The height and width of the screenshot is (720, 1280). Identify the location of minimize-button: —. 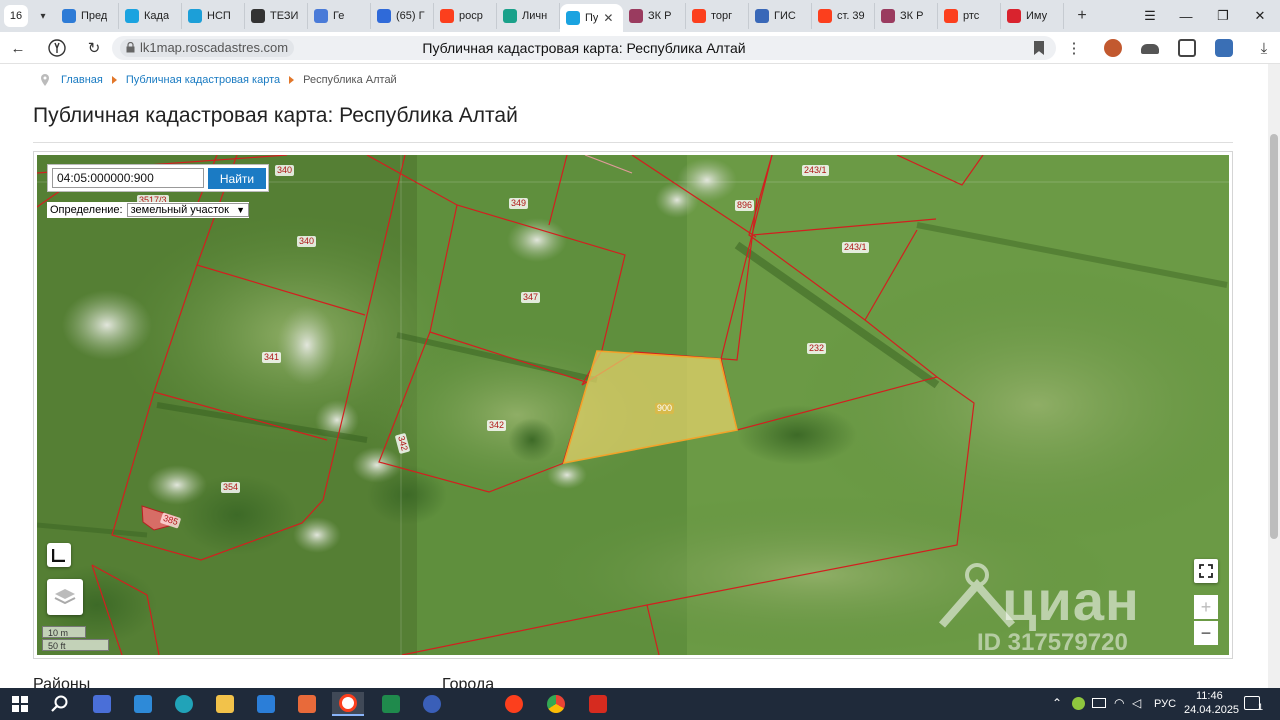
(1186, 16).